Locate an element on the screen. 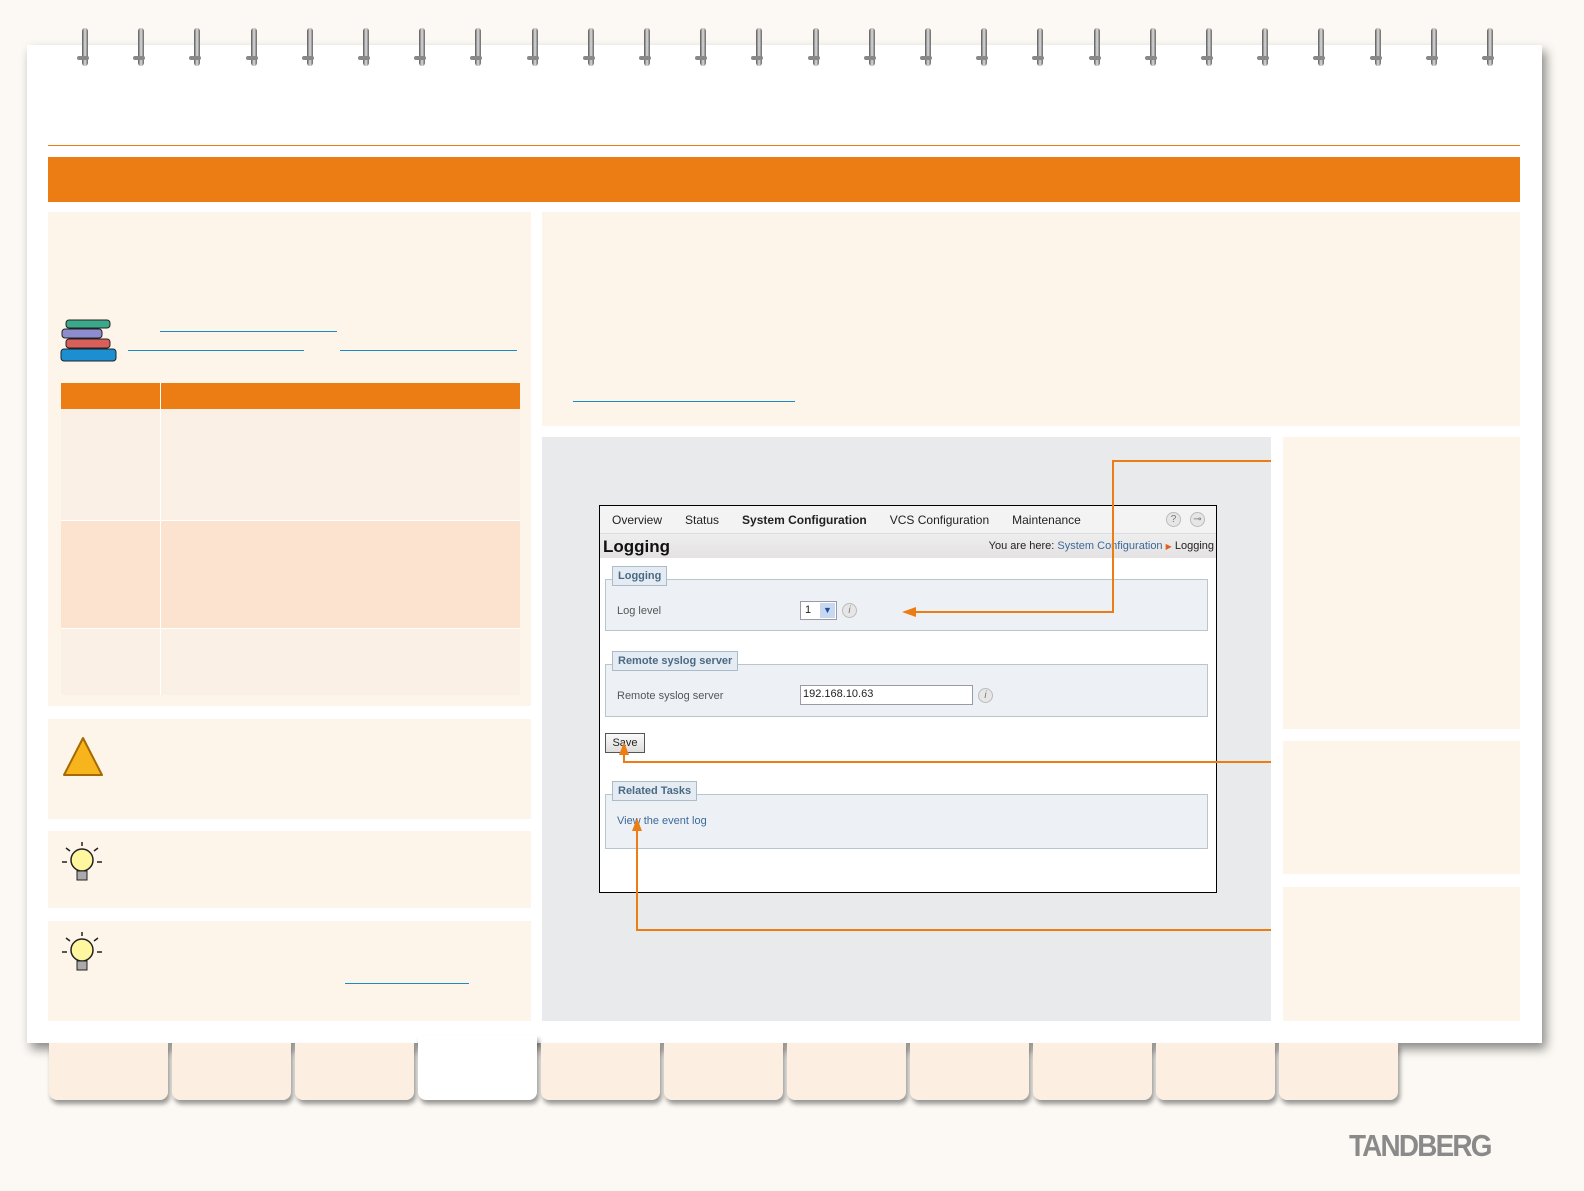 The image size is (1584, 1191). chapter-tab-active is located at coordinates (477, 1067).